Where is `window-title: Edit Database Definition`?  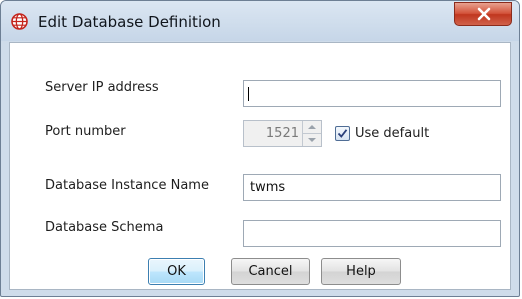
window-title: Edit Database Definition is located at coordinates (129, 22).